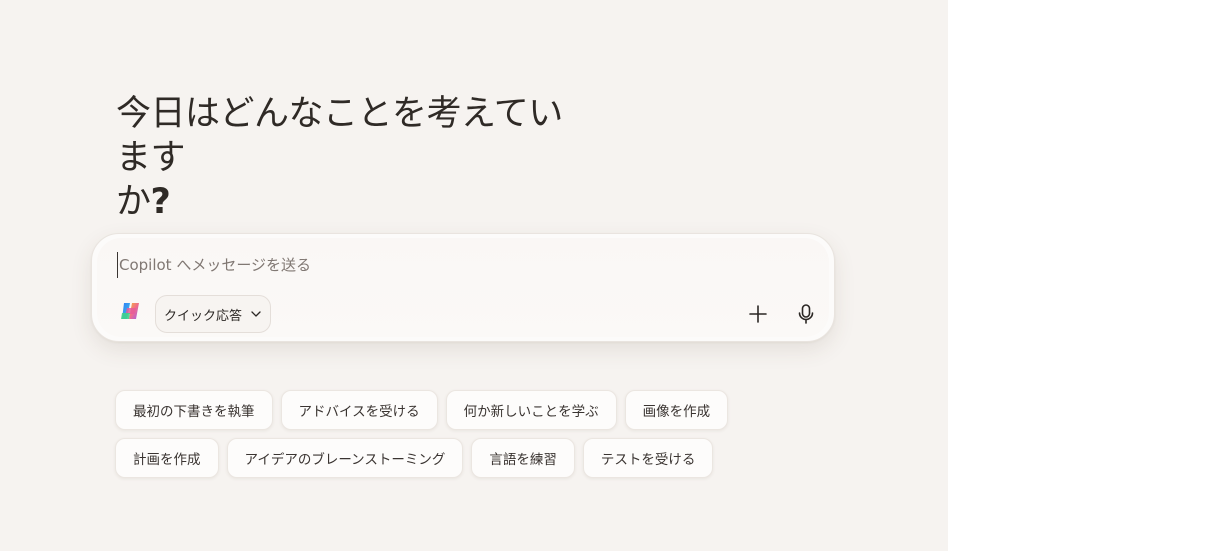 The width and height of the screenshot is (1222, 551). I want to click on chevron-down-icon, so click(256, 314).